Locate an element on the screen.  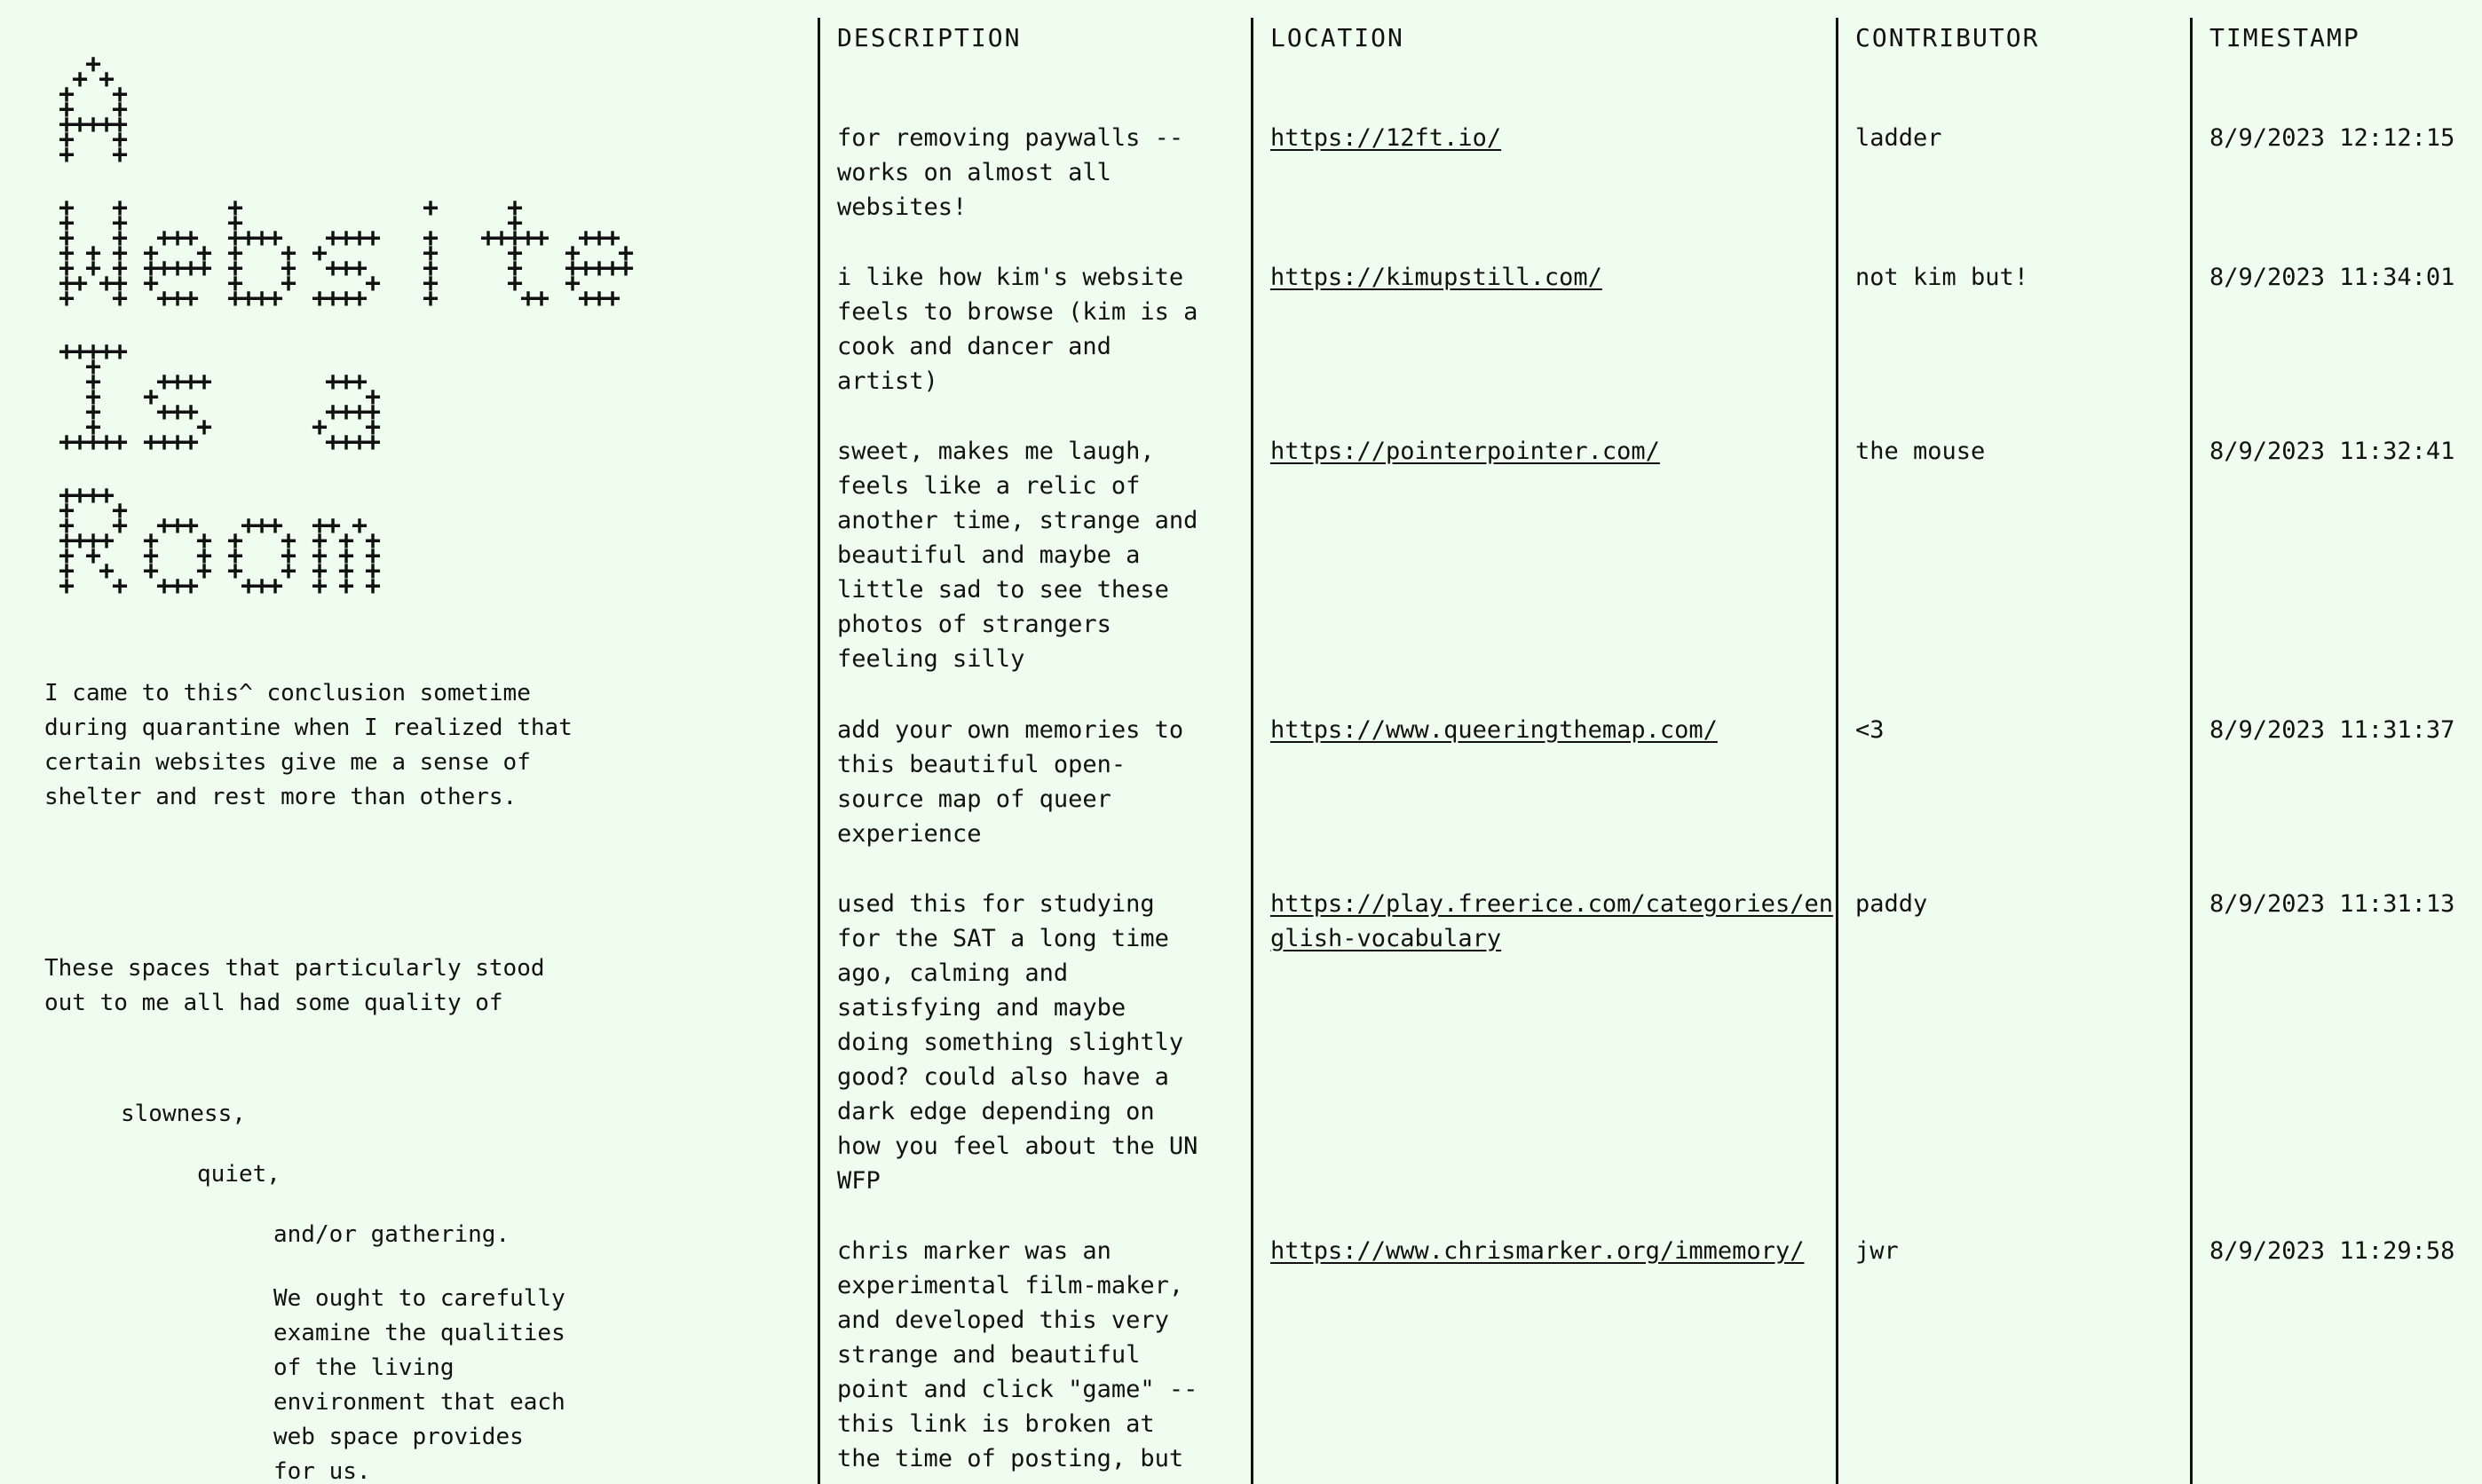
row-location: https://kimupstill.com/ is located at coordinates (1554, 278).